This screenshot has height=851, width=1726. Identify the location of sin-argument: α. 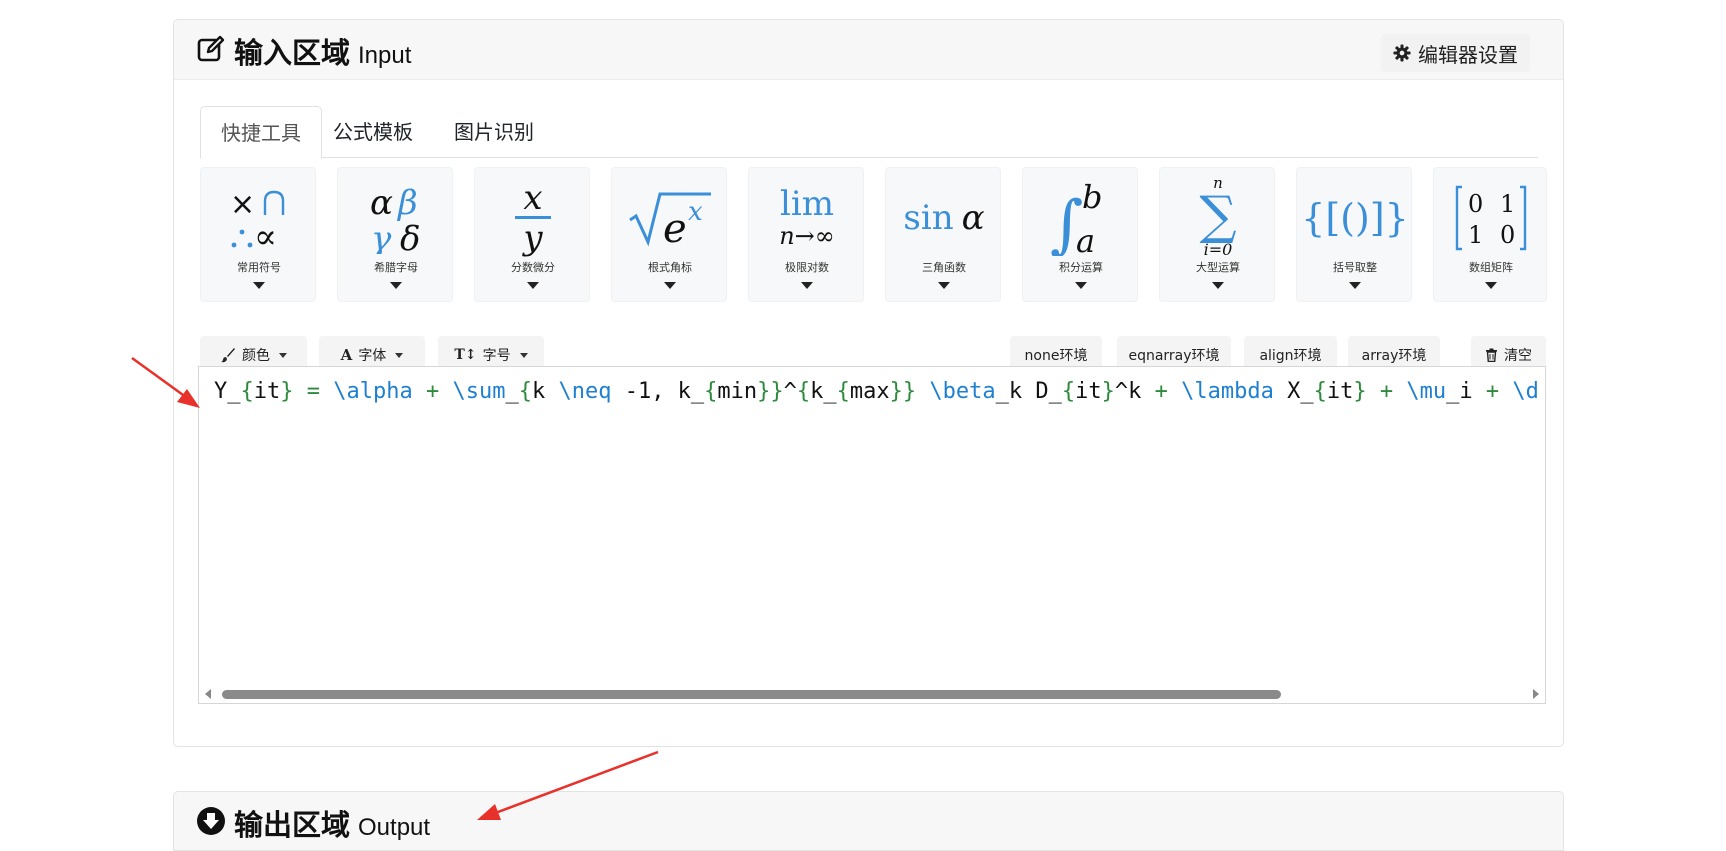
(973, 218).